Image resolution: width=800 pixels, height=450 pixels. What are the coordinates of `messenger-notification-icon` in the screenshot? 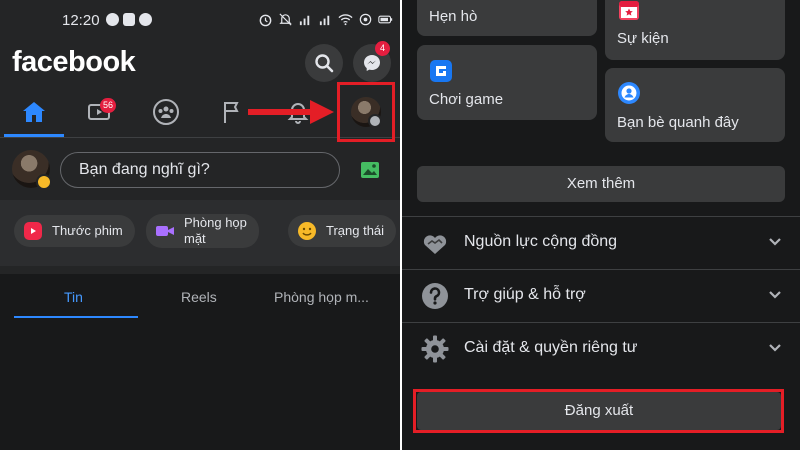 It's located at (112, 19).